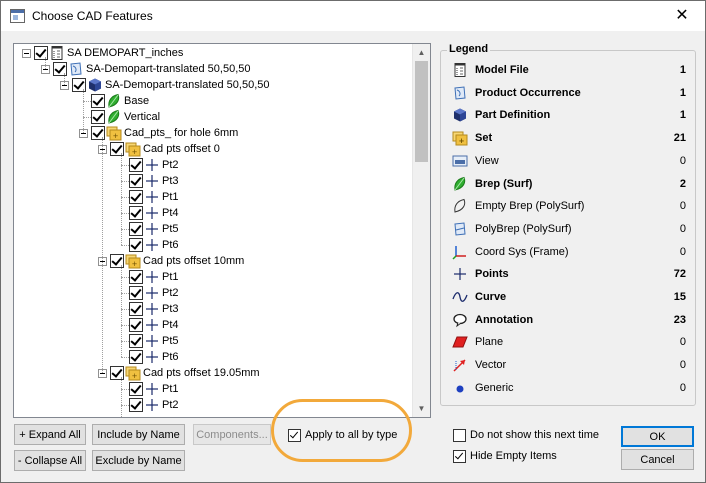  Describe the element at coordinates (170, 181) in the screenshot. I see `tree-node-label: Pt3` at that location.